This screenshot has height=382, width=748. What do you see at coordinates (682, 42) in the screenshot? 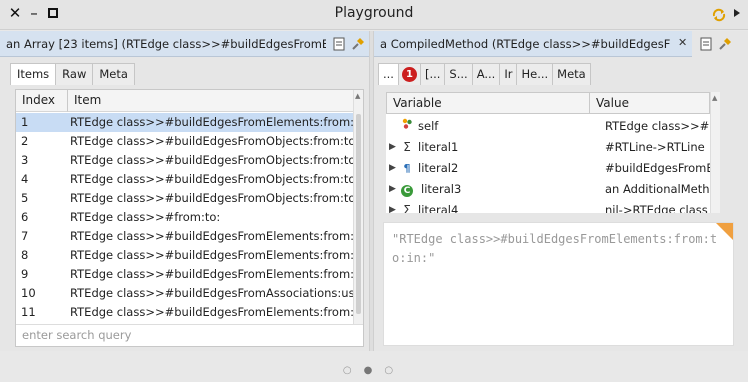
I see `close-tab-button: ✕` at bounding box center [682, 42].